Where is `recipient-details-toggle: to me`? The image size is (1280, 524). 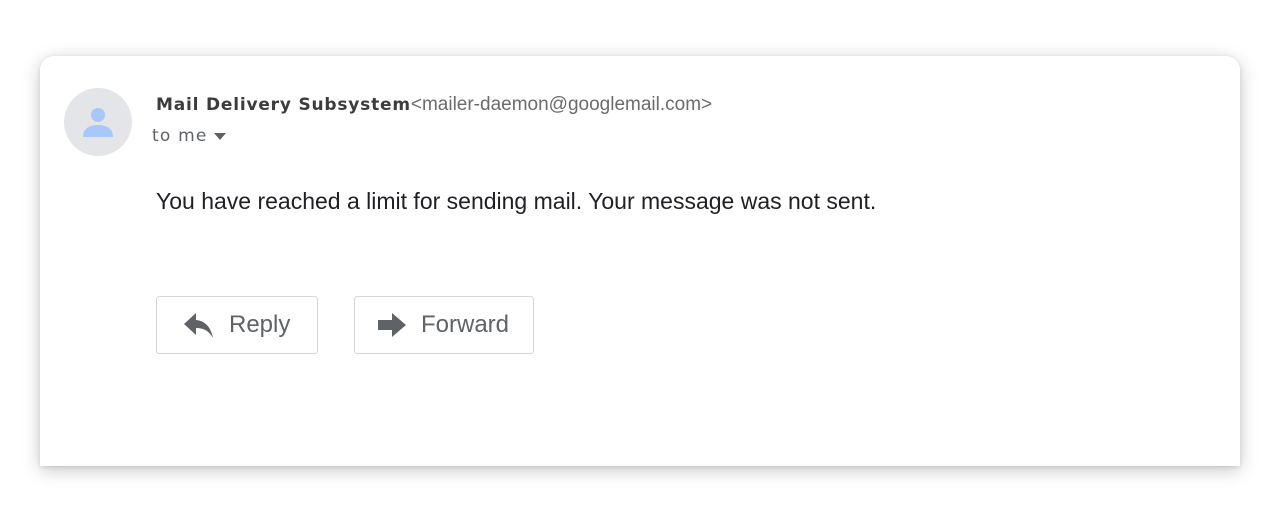 recipient-details-toggle: to me is located at coordinates (189, 136).